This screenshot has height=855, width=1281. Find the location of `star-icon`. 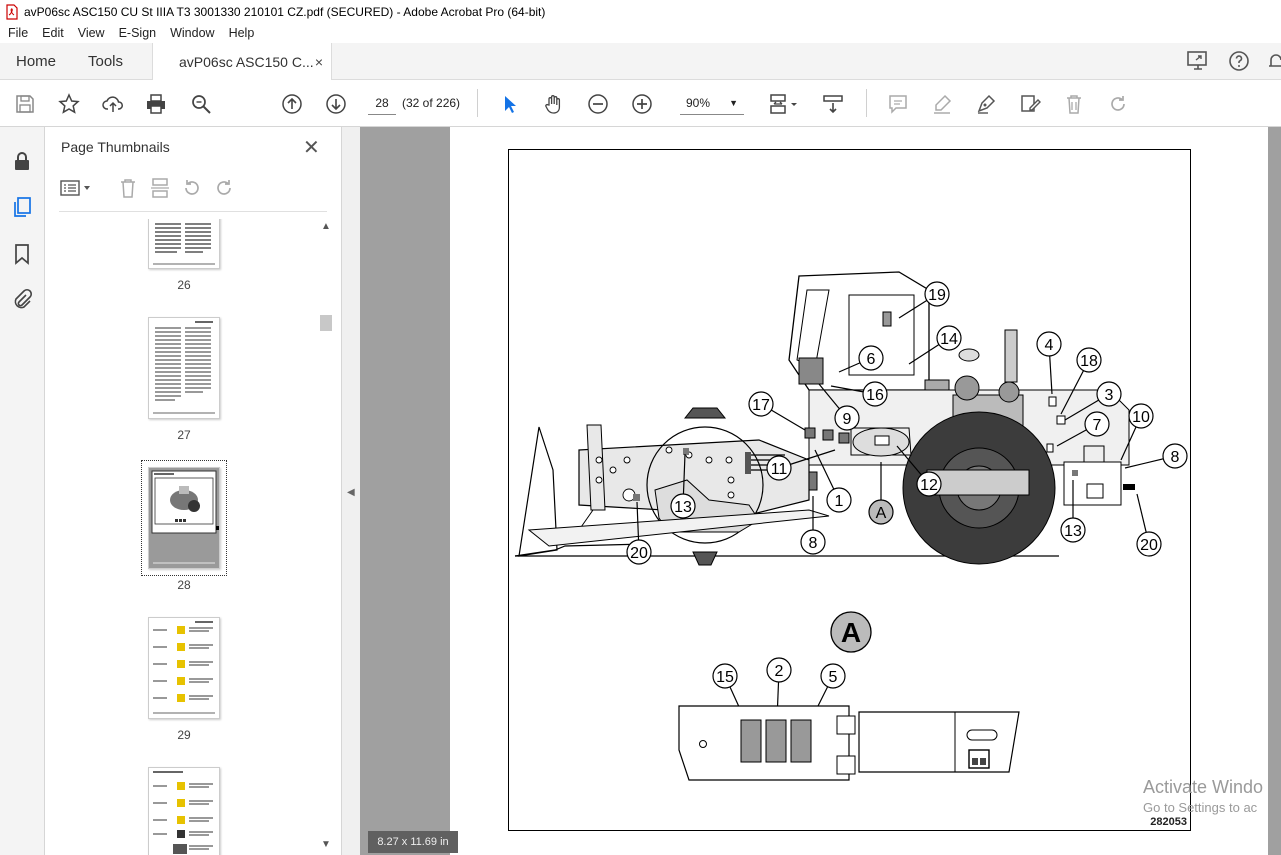

star-icon is located at coordinates (69, 104).